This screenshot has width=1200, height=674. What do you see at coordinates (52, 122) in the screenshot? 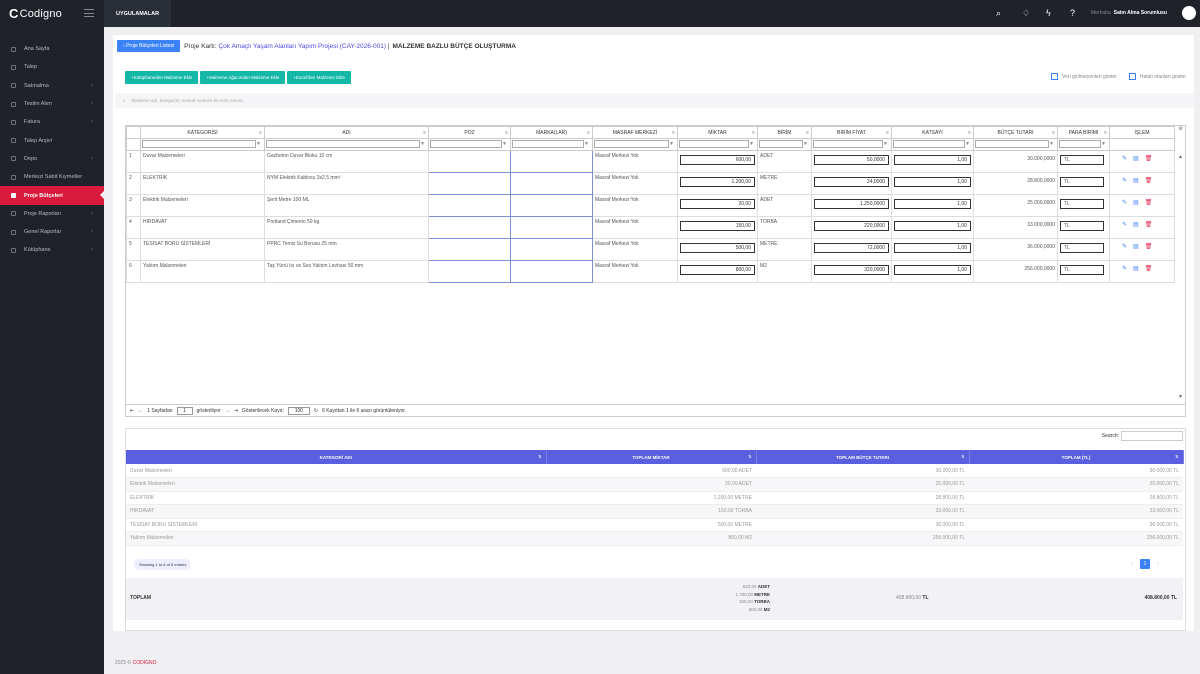
I see `sidebar-item: Fatura ›` at bounding box center [52, 122].